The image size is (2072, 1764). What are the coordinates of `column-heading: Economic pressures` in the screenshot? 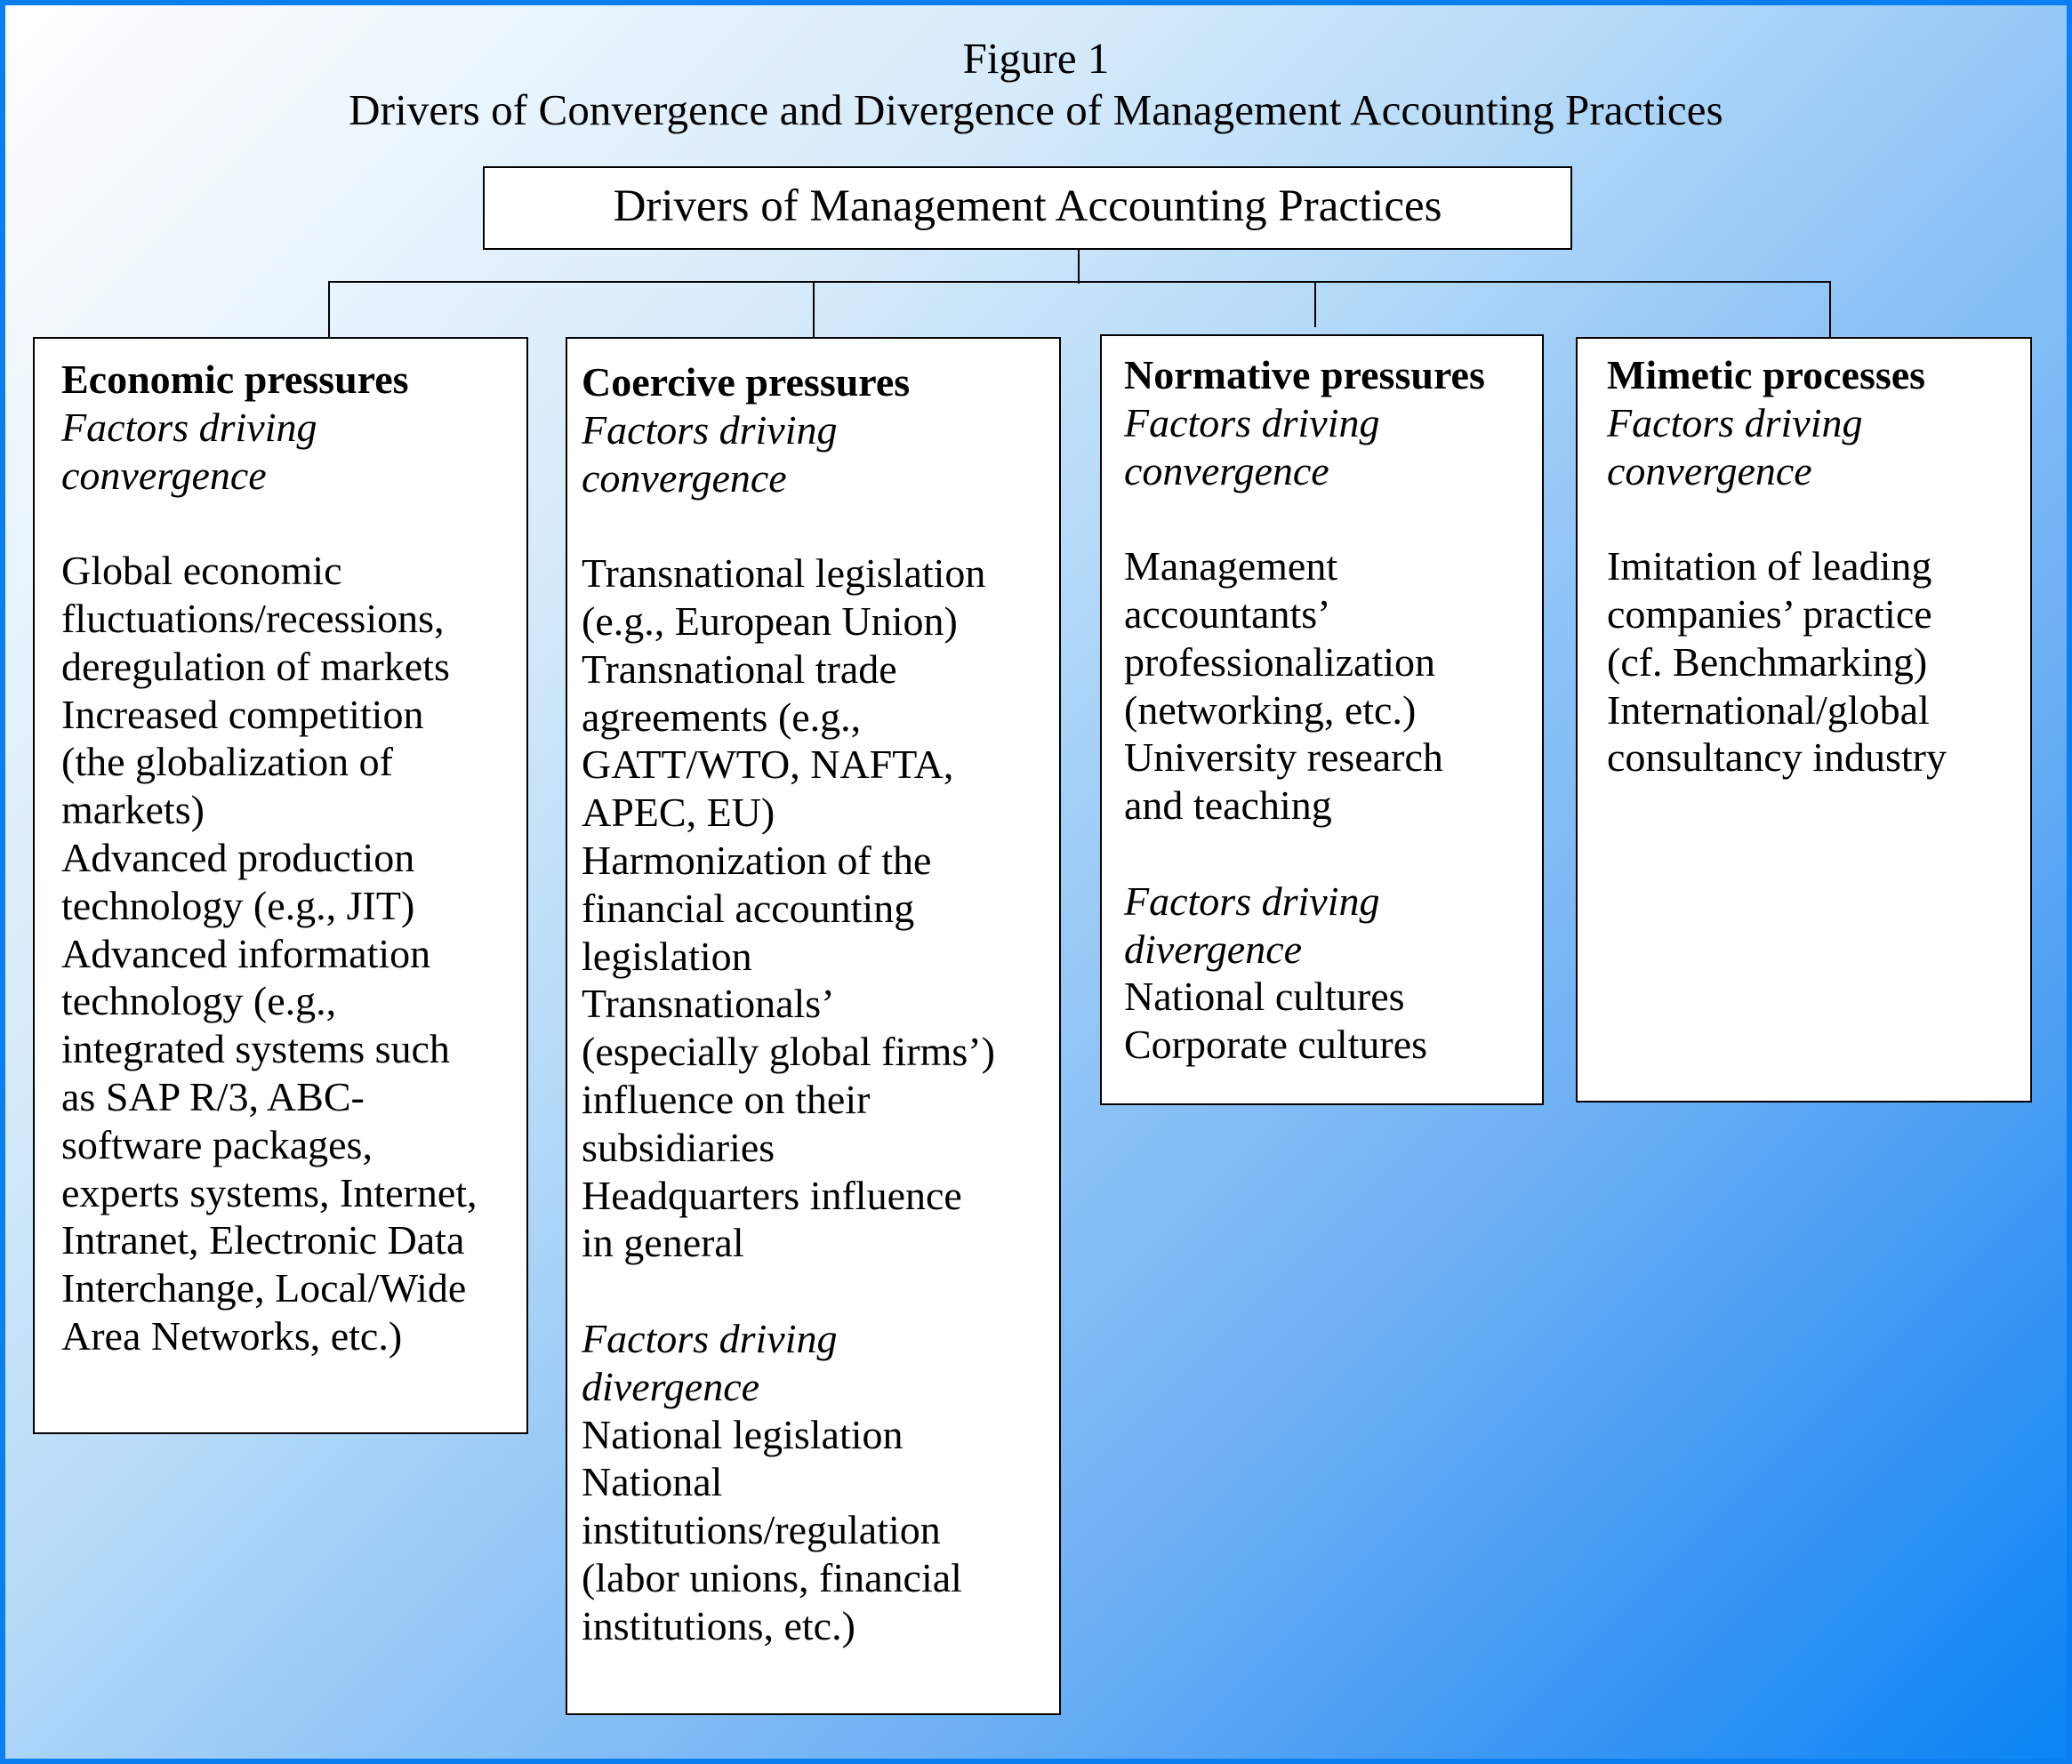 It's located at (235, 380).